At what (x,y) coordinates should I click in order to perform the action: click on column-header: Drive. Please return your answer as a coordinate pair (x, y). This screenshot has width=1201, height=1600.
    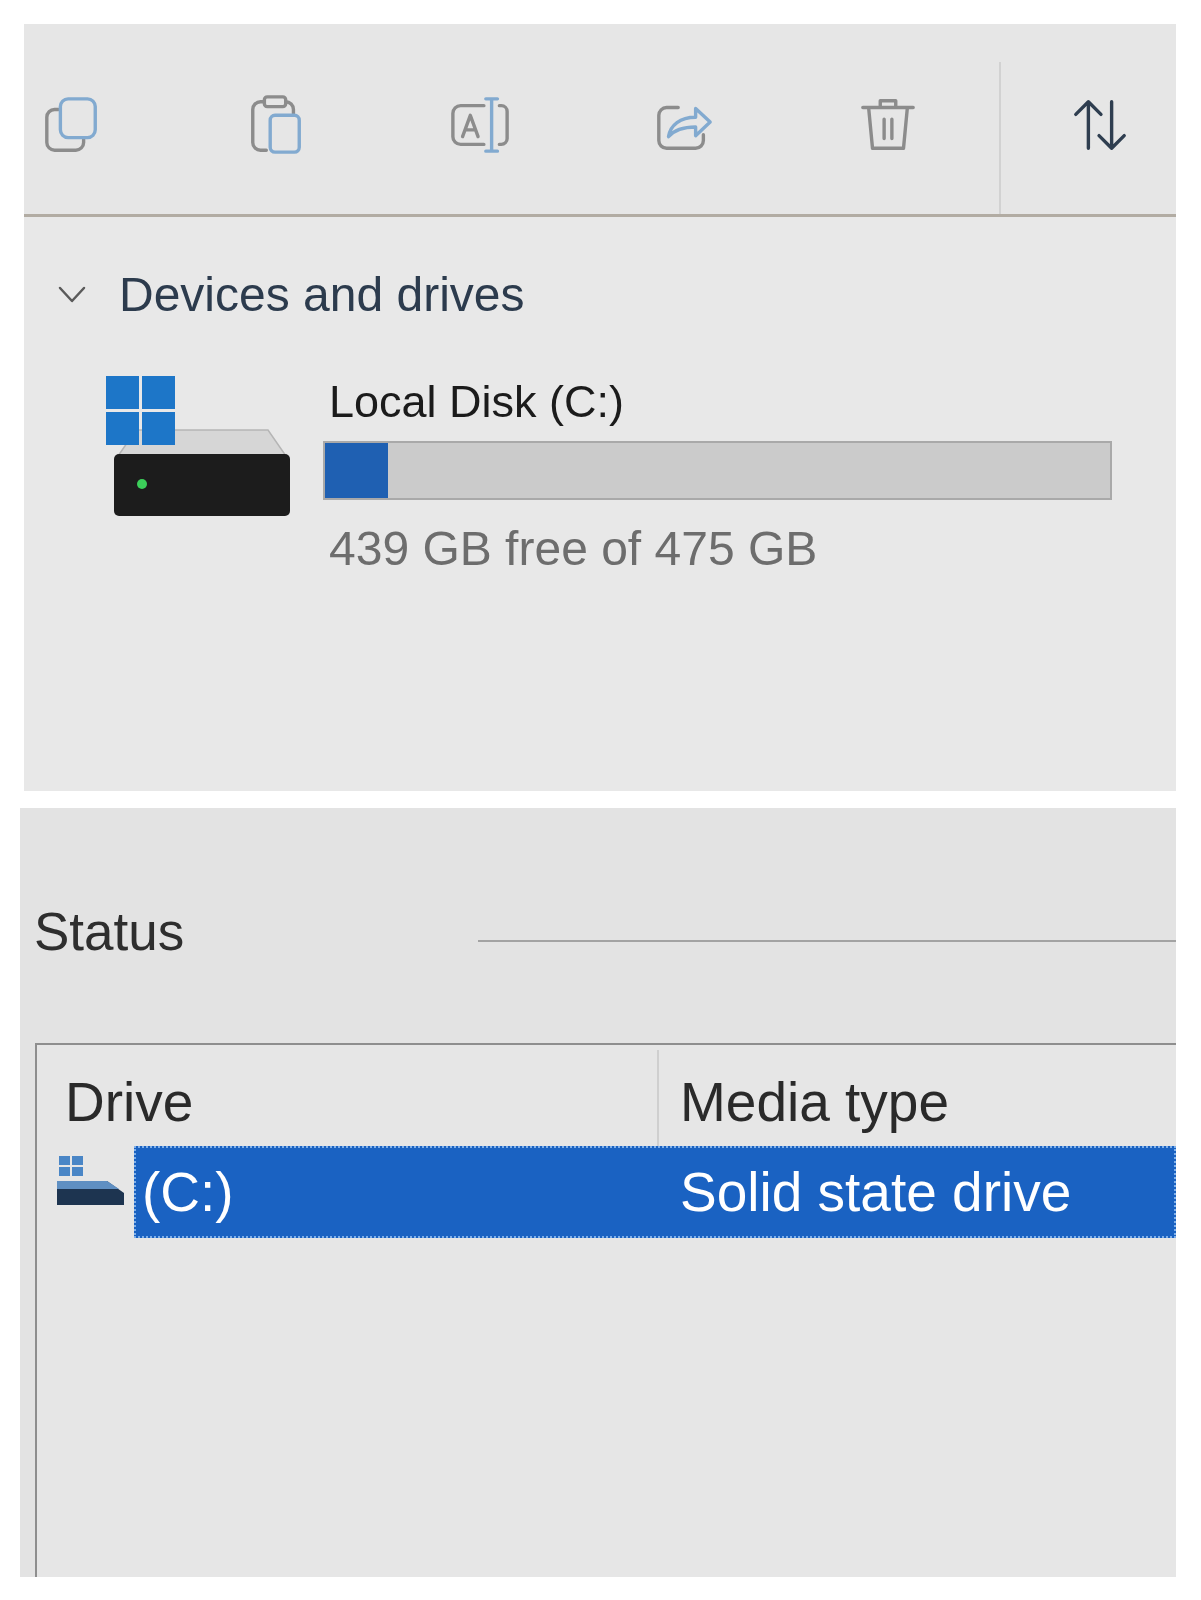
    Looking at the image, I should click on (347, 1095).